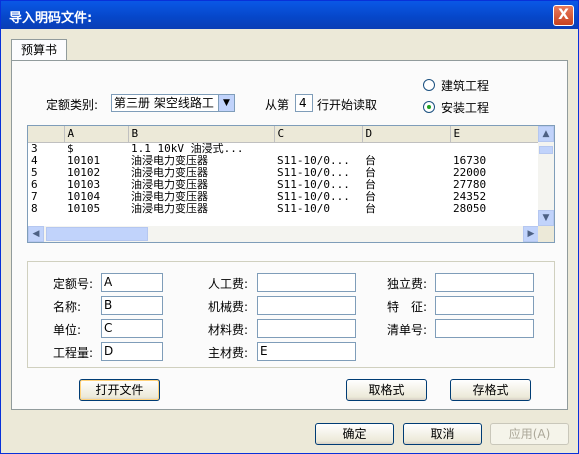 This screenshot has width=579, height=454. Describe the element at coordinates (470, 184) in the screenshot. I see `grid-cell: 27780` at that location.